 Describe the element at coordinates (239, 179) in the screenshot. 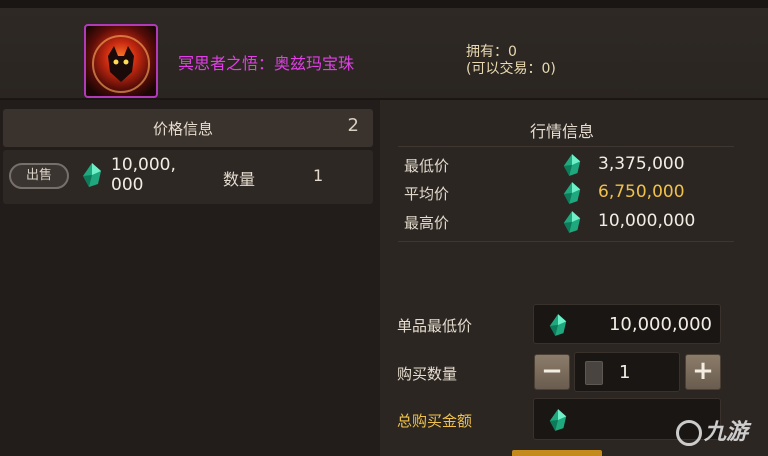

I see `listing-qty-label: 数量` at that location.